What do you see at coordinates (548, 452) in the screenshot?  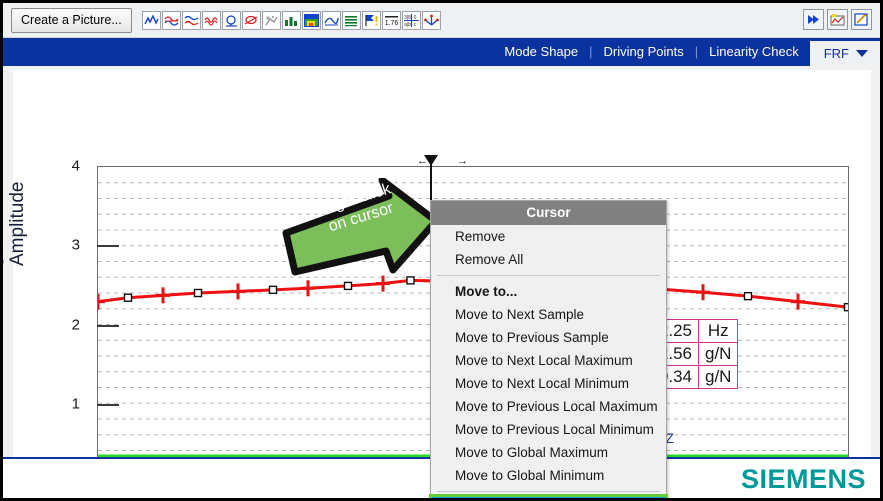 I see `context-menu-item-move-to-global-maximum: Move to Global Maximum` at bounding box center [548, 452].